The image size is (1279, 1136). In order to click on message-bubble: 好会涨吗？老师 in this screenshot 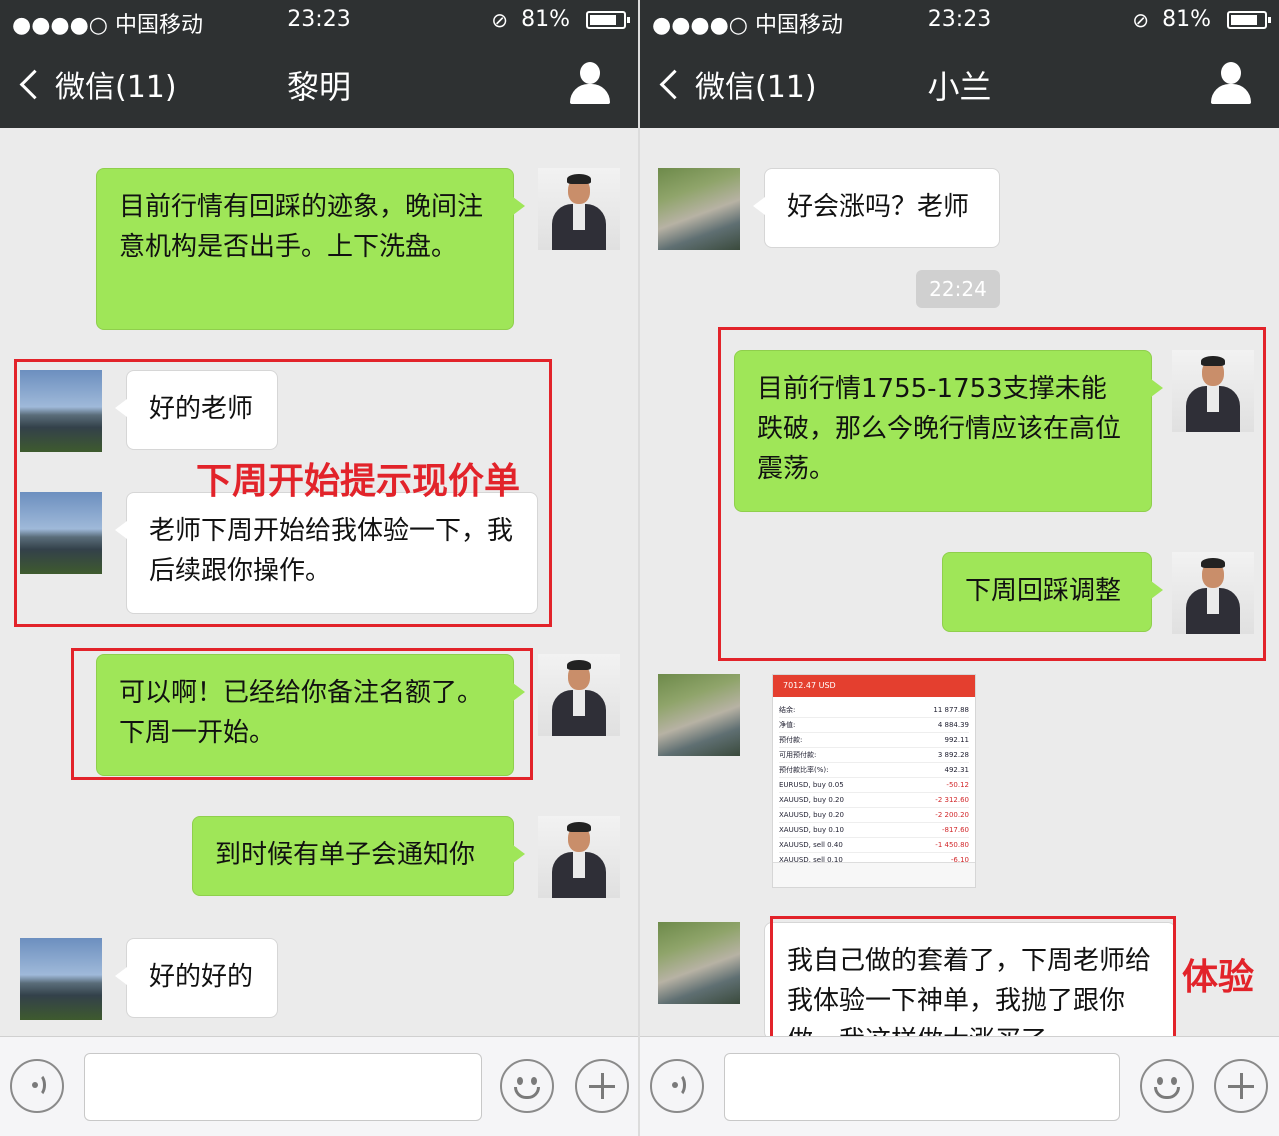, I will do `click(876, 208)`.